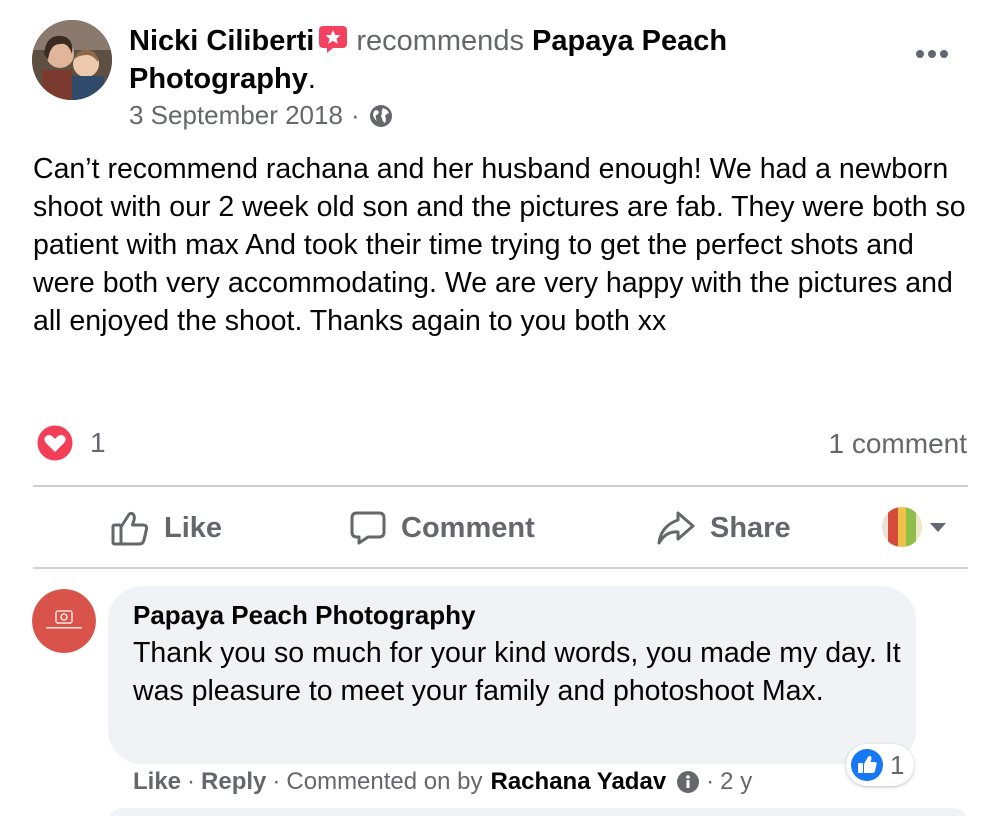 The image size is (1000, 816). What do you see at coordinates (157, 782) in the screenshot?
I see `comment-like-link: Like` at bounding box center [157, 782].